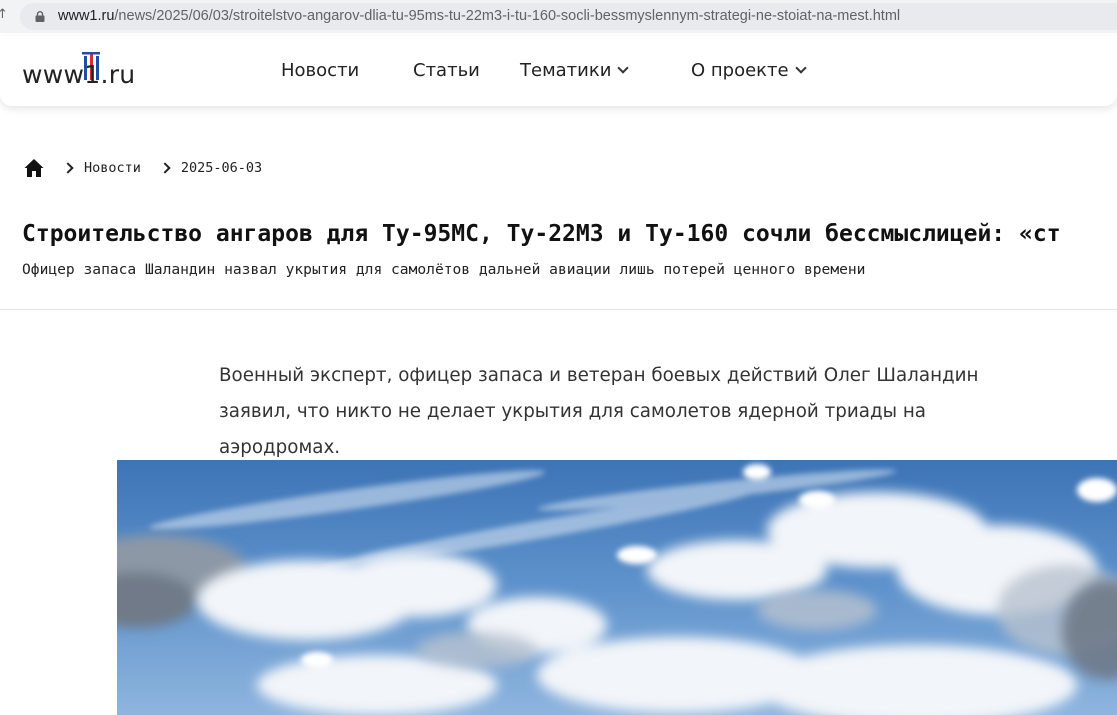 The height and width of the screenshot is (715, 1117). Describe the element at coordinates (112, 168) in the screenshot. I see `breadcrumb-section: Новости` at that location.